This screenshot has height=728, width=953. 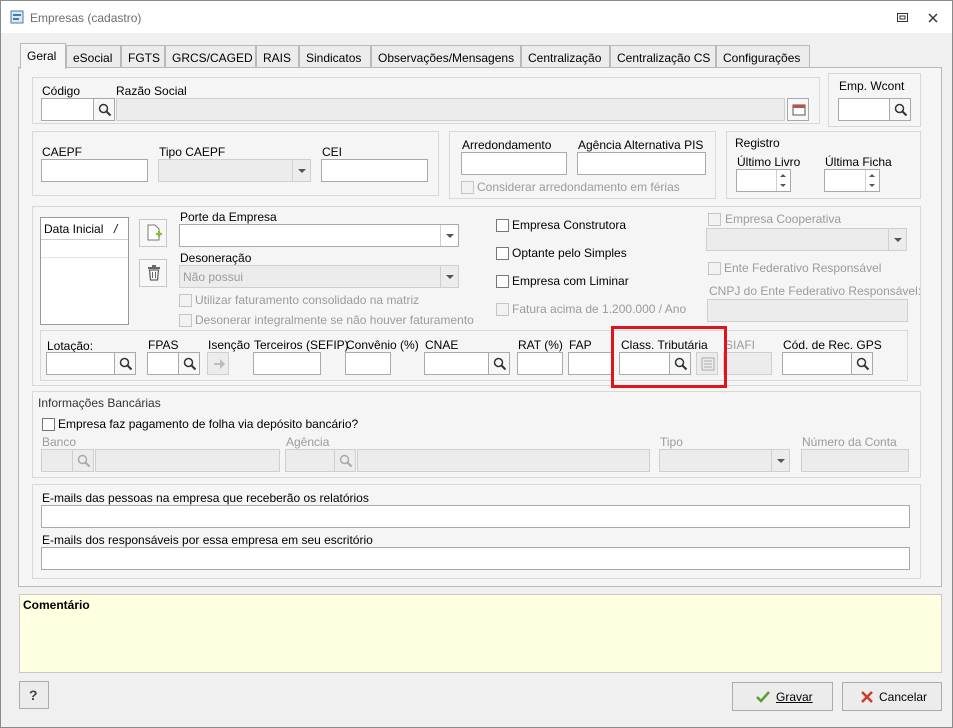 I want to click on cnpj-ente-label: CNPJ do Ente Federativo Responsável:, so click(x=815, y=291).